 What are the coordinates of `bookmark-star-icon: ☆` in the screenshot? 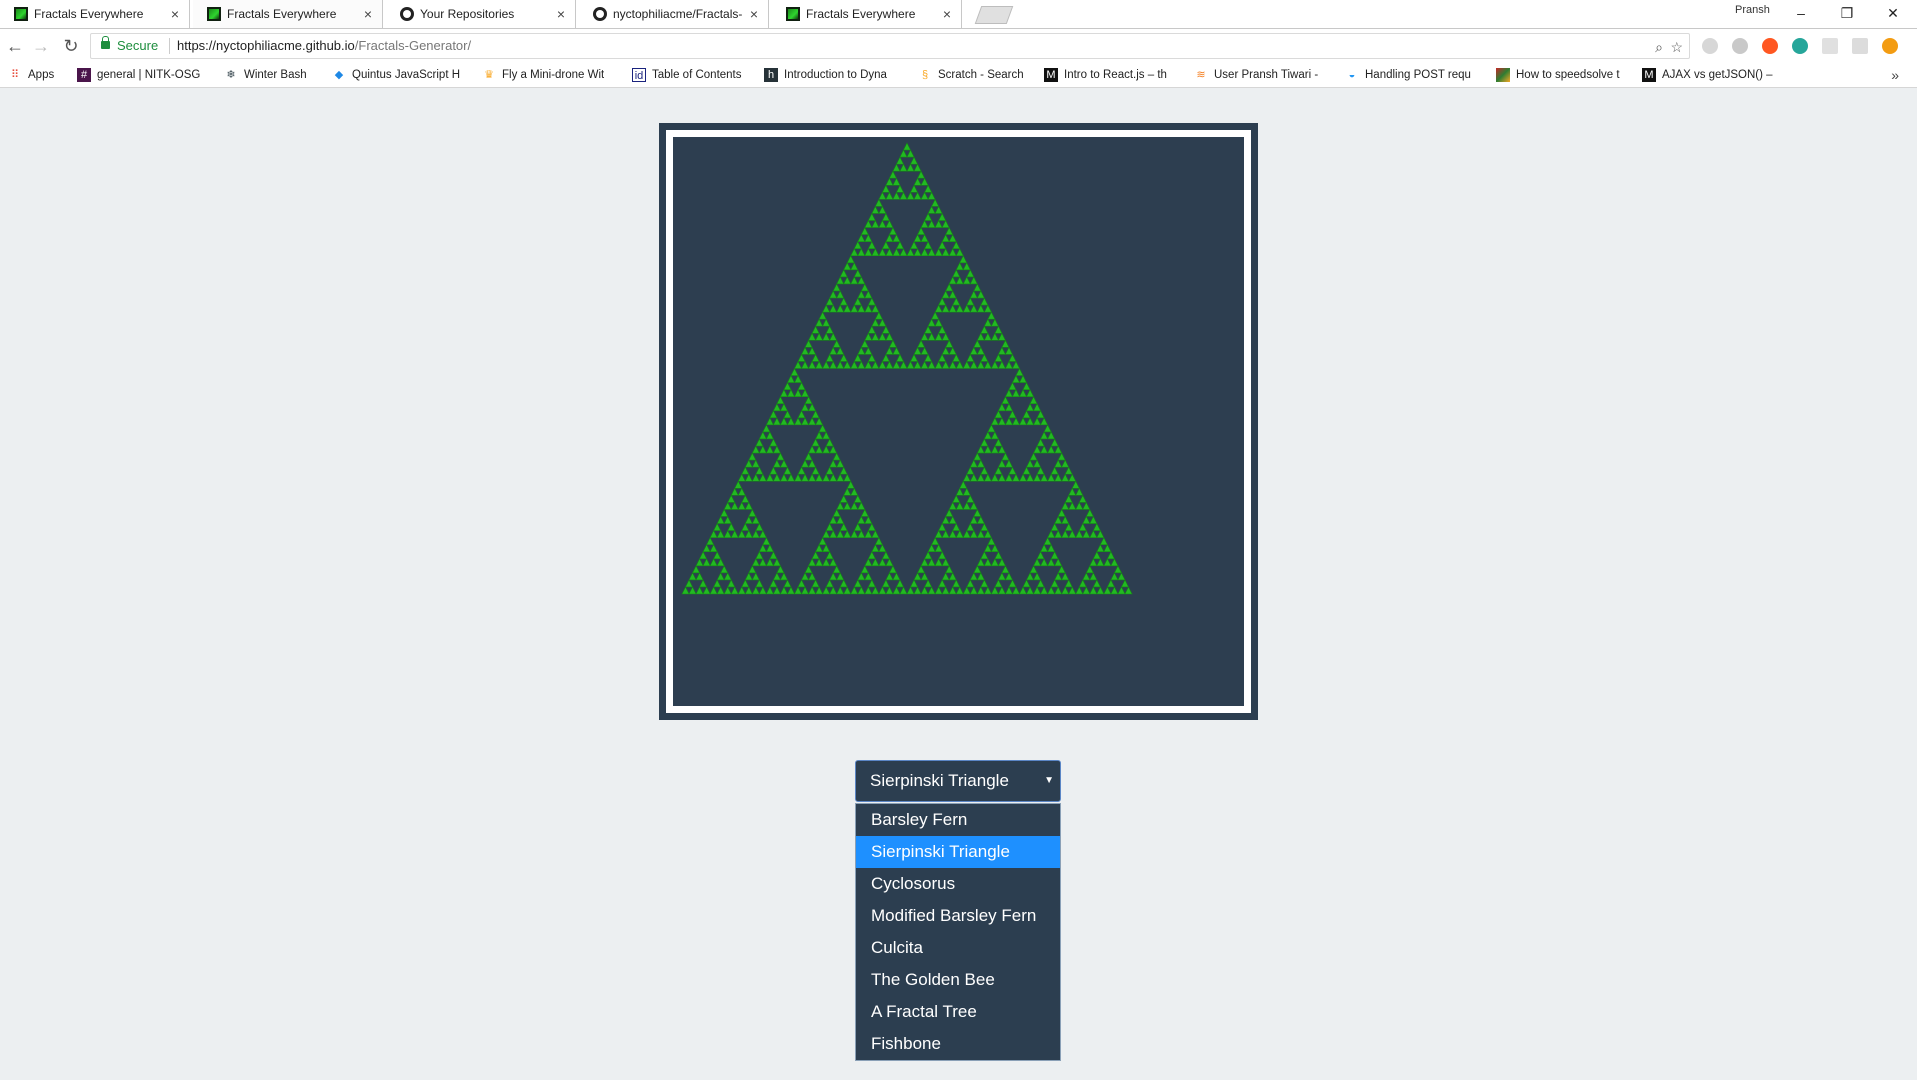 It's located at (1676, 47).